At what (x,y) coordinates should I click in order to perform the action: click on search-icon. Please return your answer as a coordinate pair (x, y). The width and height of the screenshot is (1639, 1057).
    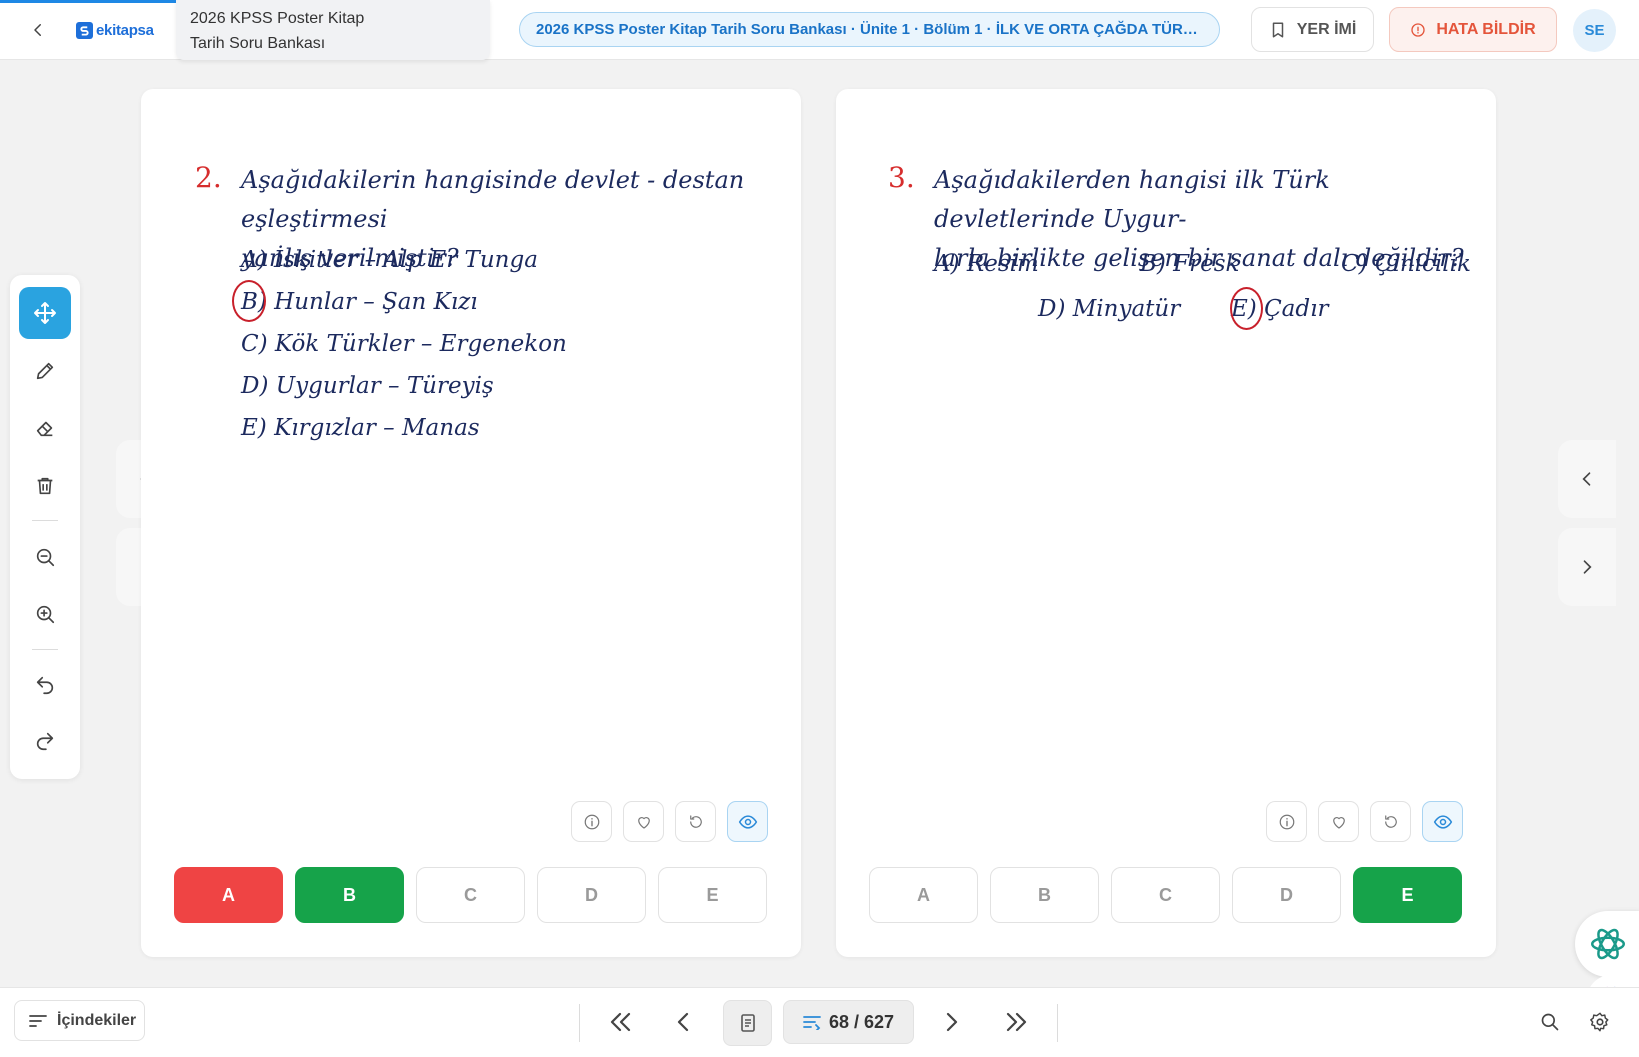
    Looking at the image, I should click on (1550, 1022).